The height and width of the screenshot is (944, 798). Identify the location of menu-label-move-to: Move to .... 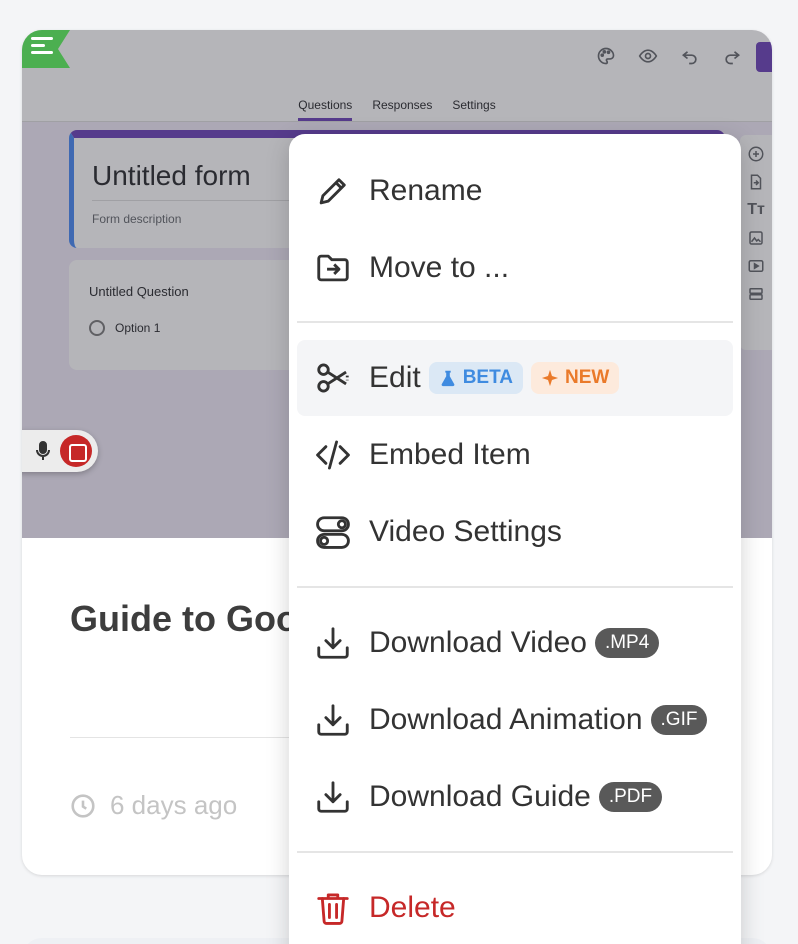
(439, 267).